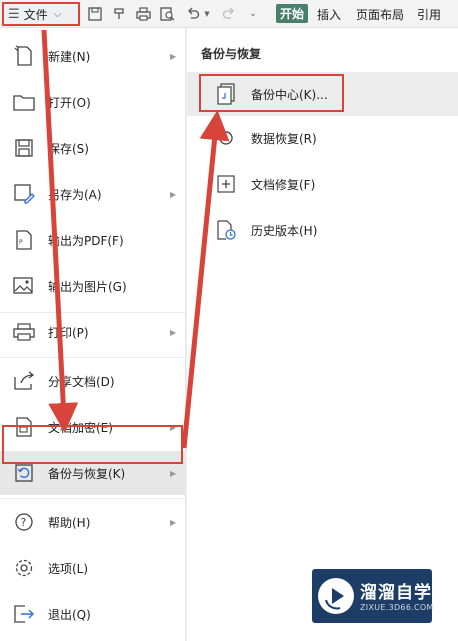  I want to click on data-recovery-icon, so click(226, 138).